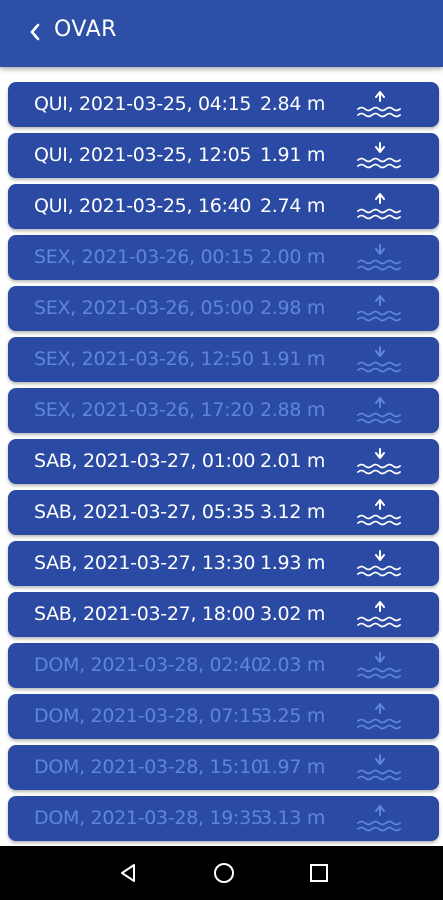  What do you see at coordinates (293, 104) in the screenshot?
I see `tide-height: 2.84 m` at bounding box center [293, 104].